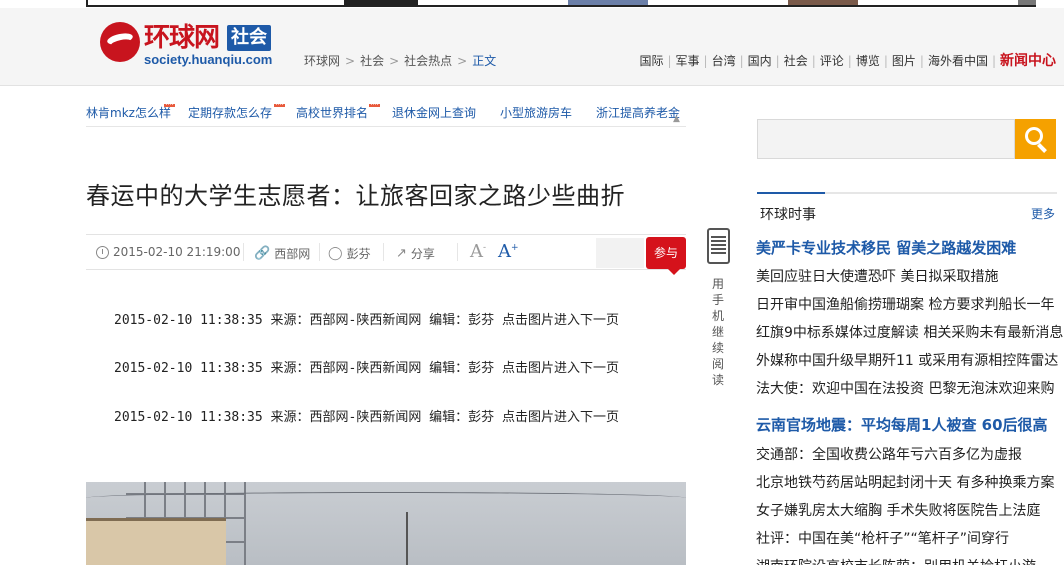 This screenshot has width=1064, height=565. I want to click on mobile-qr, so click(718, 249).